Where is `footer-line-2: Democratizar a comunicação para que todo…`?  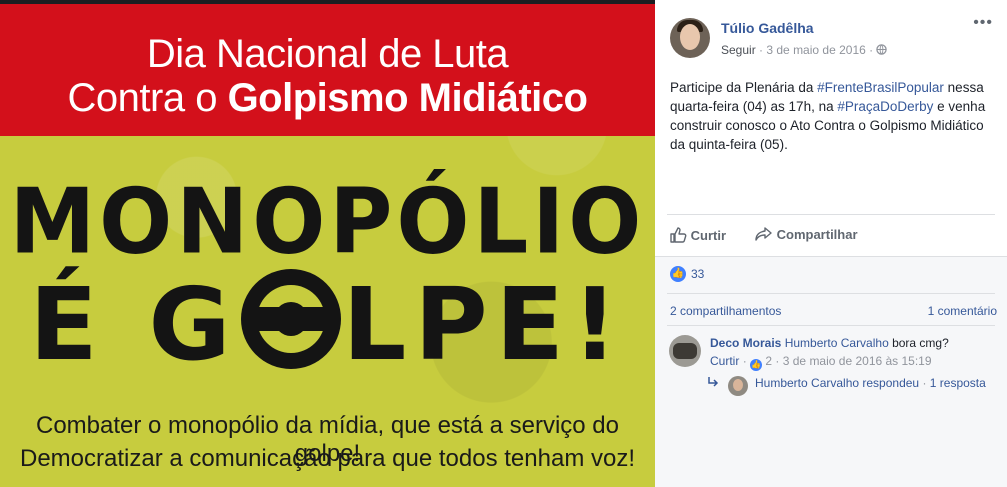
footer-line-2: Democratizar a comunicação para que todo… is located at coordinates (327, 458).